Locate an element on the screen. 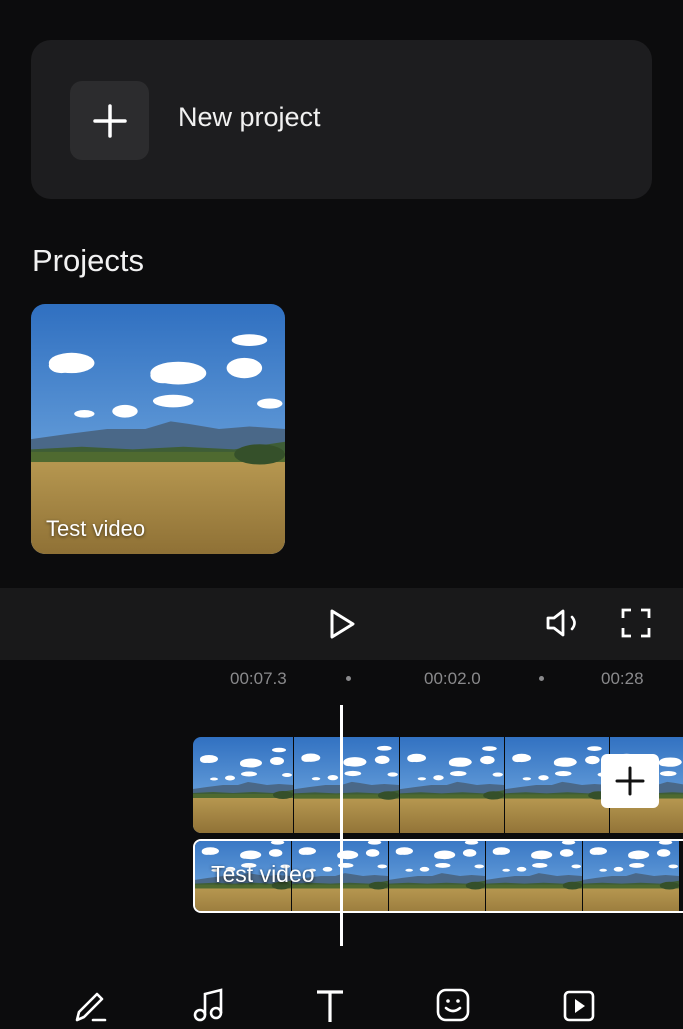 The image size is (683, 1029). add-clip-button is located at coordinates (630, 781).